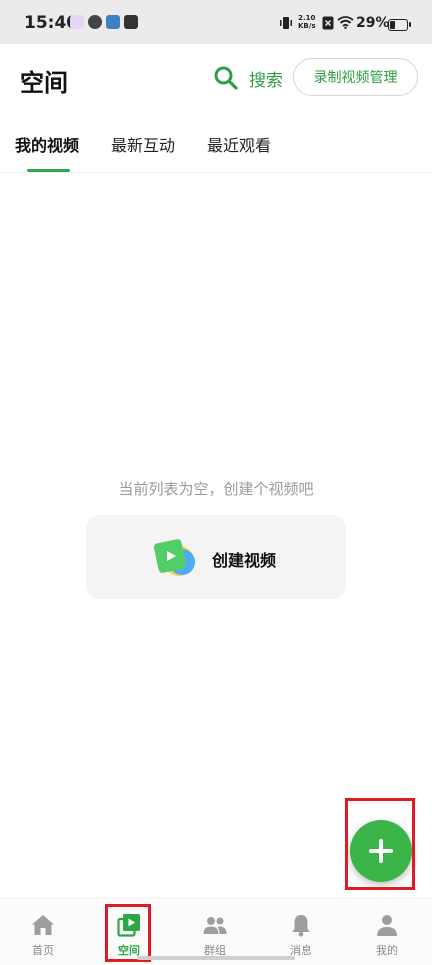 This screenshot has width=432, height=965. Describe the element at coordinates (226, 78) in the screenshot. I see `search-icon` at that location.